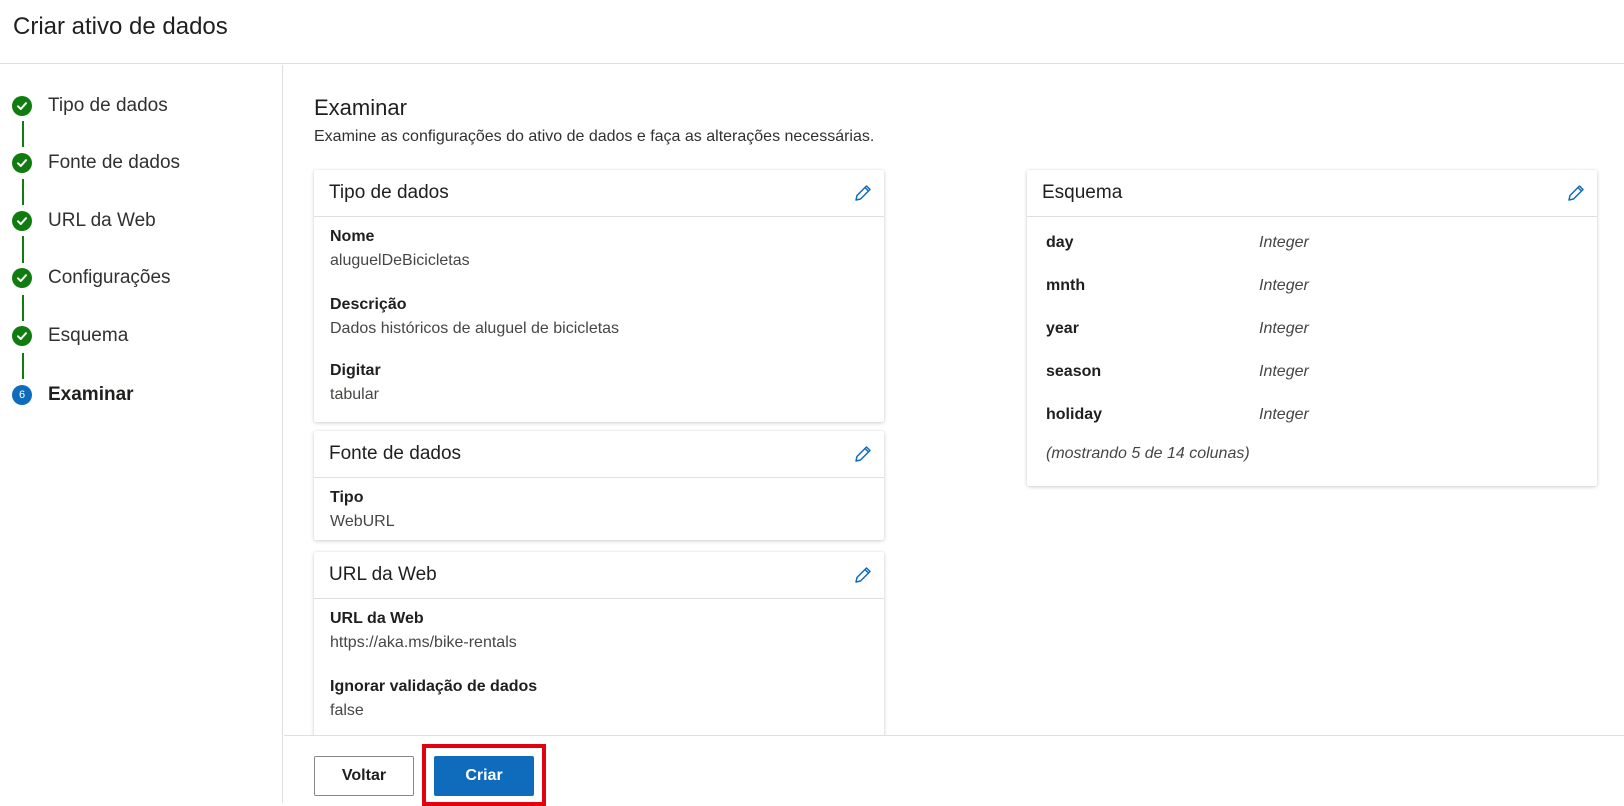 The height and width of the screenshot is (806, 1624). I want to click on column-name: day, so click(1060, 242).